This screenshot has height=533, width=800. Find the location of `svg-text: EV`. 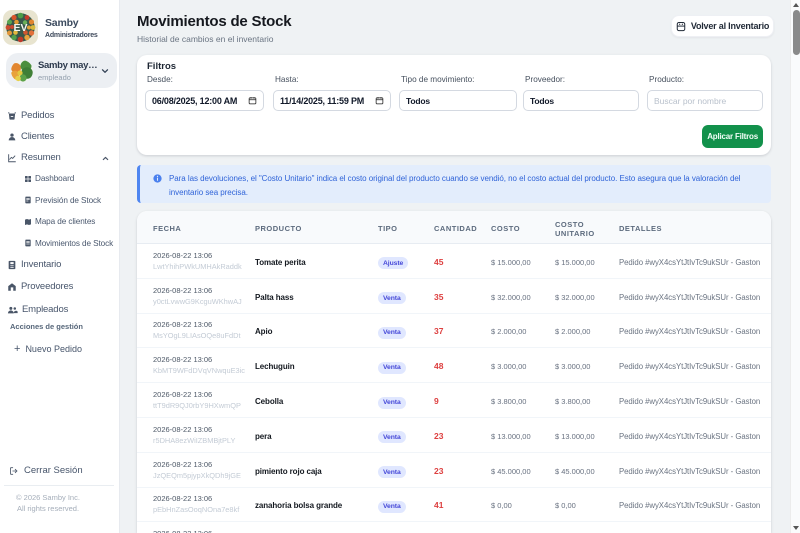

svg-text: EV is located at coordinates (20, 28).